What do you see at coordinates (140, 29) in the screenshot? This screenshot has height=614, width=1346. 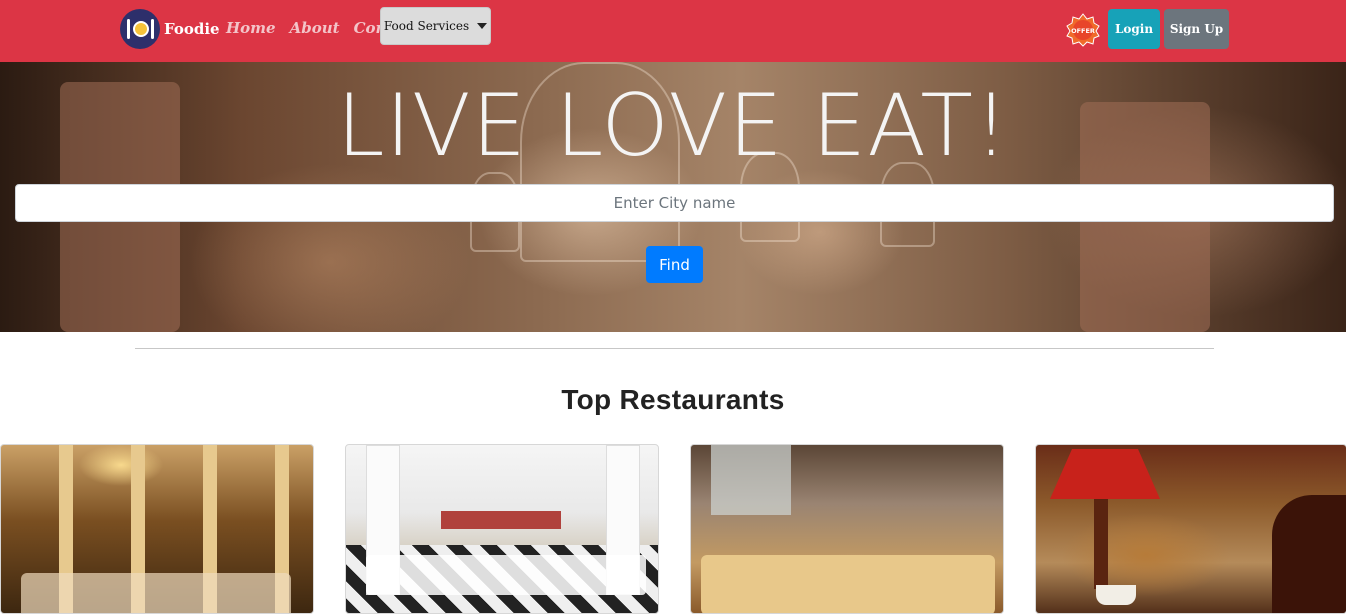 I see `foodie-logo-icon` at bounding box center [140, 29].